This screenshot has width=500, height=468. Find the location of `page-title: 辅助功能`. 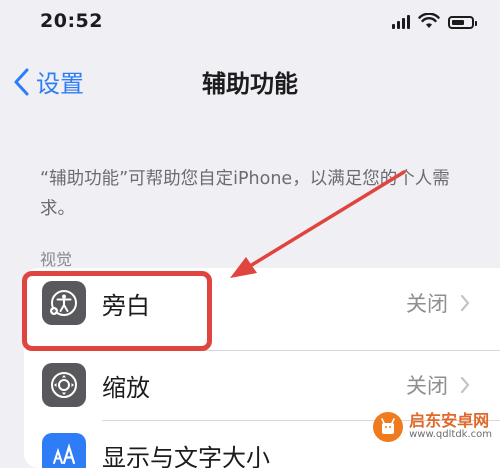

page-title: 辅助功能 is located at coordinates (250, 81).